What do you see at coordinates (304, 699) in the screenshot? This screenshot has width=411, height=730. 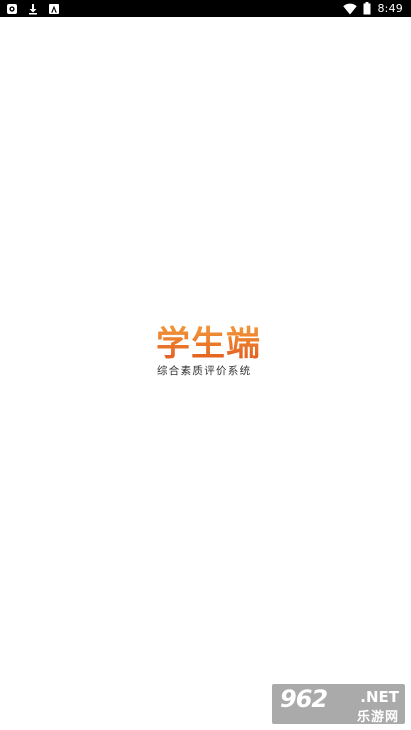 I see `watermark-number: 962` at bounding box center [304, 699].